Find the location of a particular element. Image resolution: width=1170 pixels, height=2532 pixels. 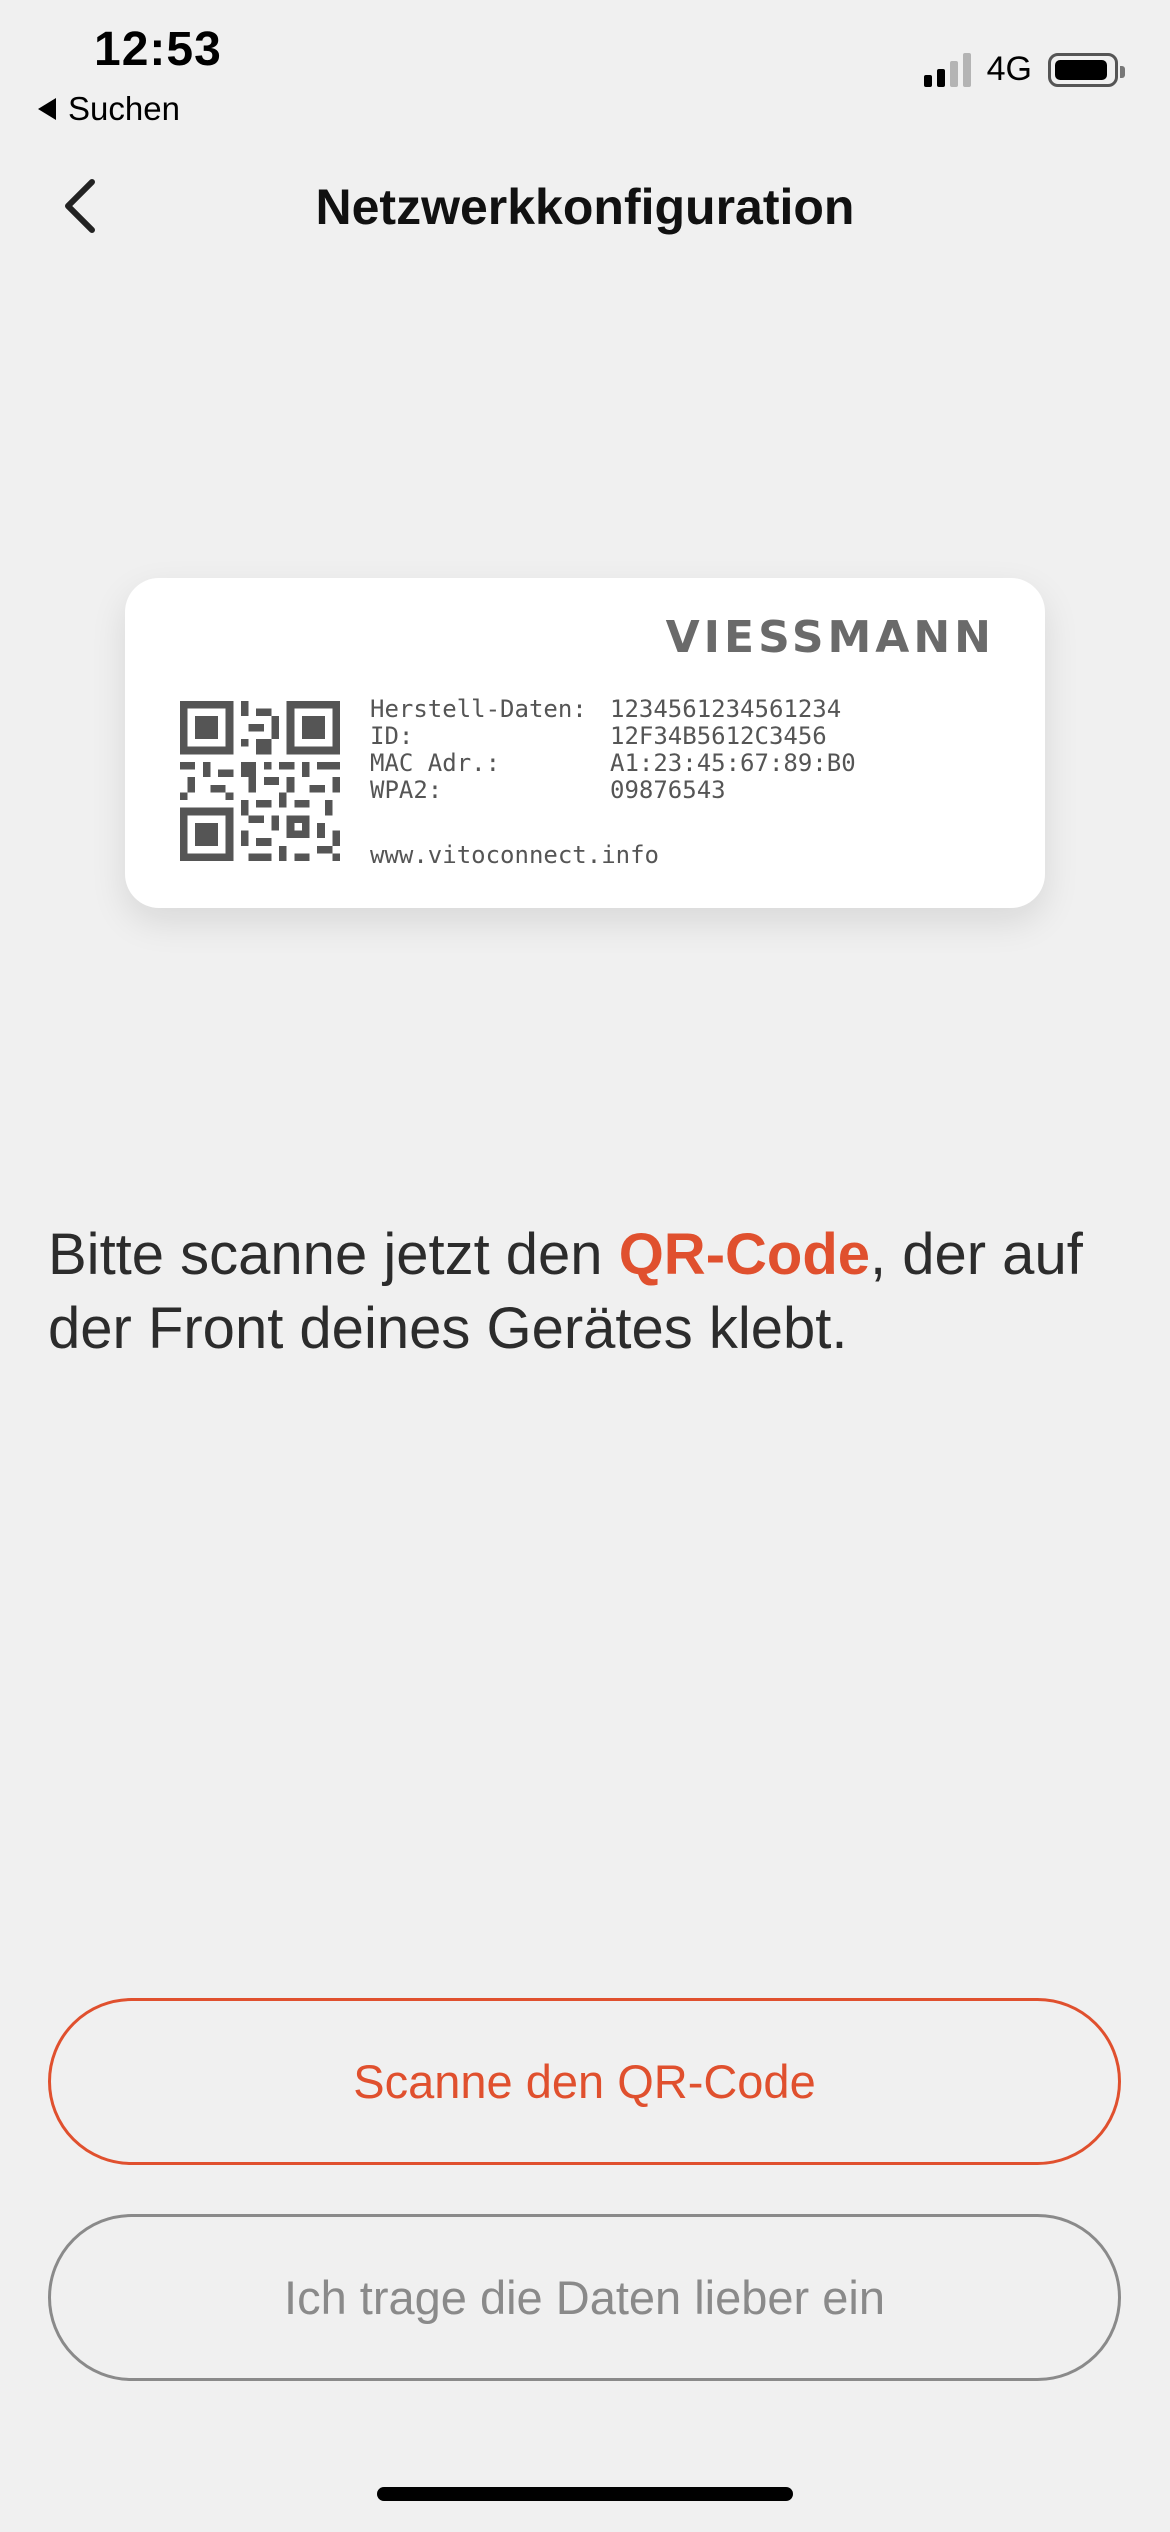

home-indicator is located at coordinates (585, 2494).